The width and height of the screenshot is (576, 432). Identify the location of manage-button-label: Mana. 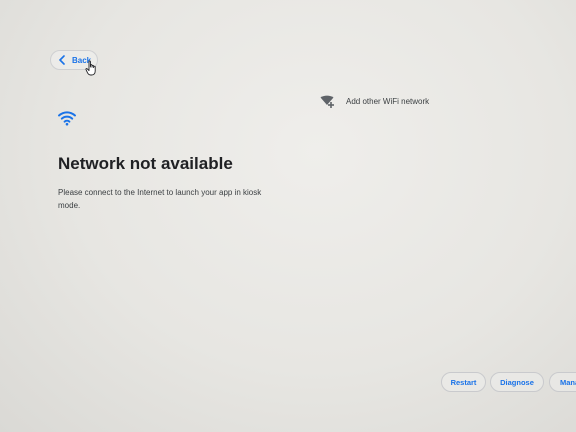
(568, 382).